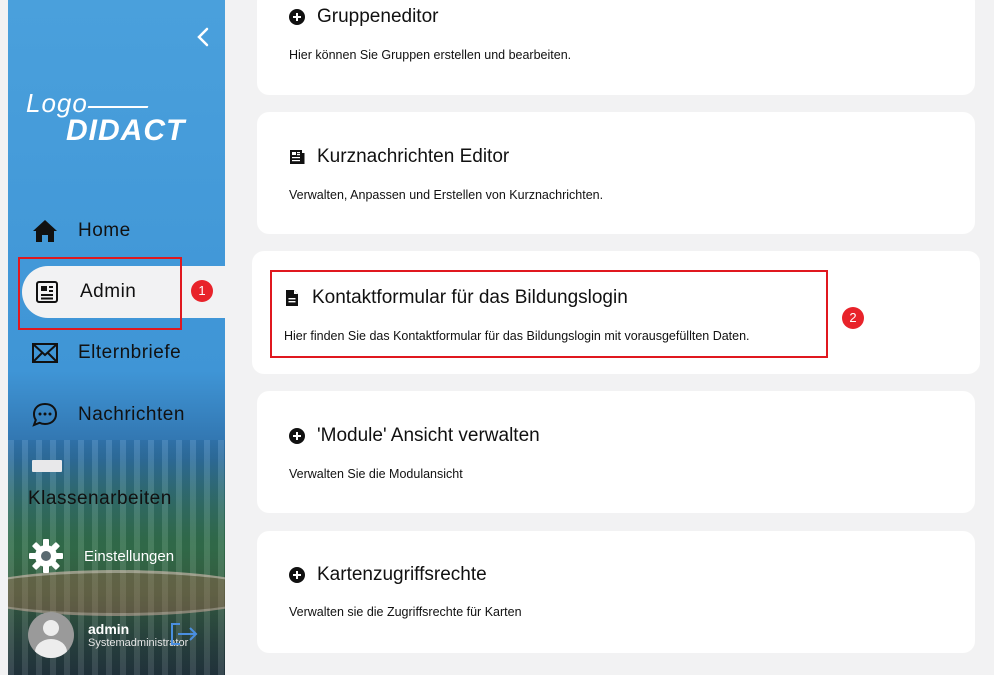 This screenshot has height=675, width=994. I want to click on logout-icon, so click(184, 634).